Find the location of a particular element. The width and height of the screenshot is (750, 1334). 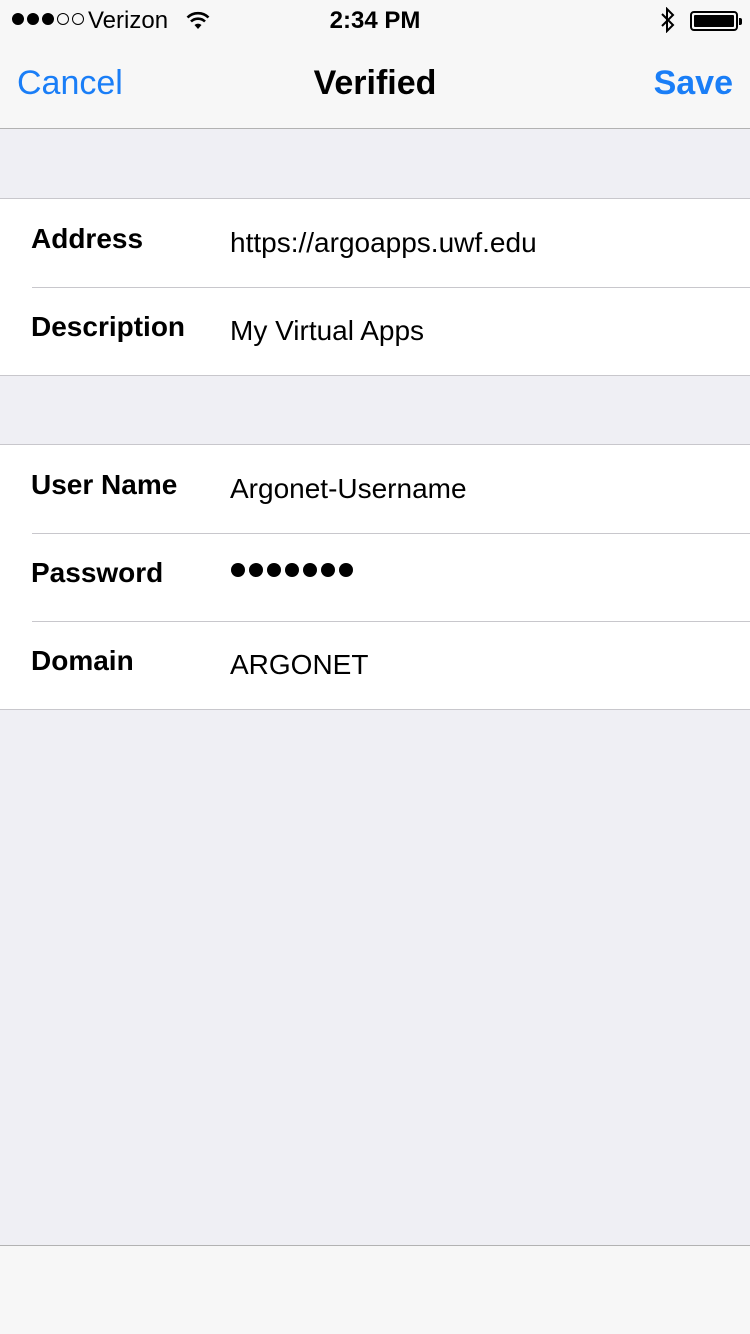

battery-fill is located at coordinates (714, 21).